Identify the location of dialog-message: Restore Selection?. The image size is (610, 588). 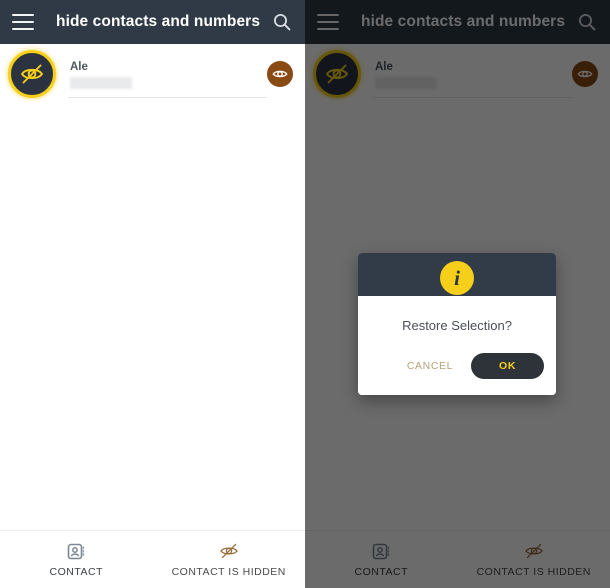
(457, 325).